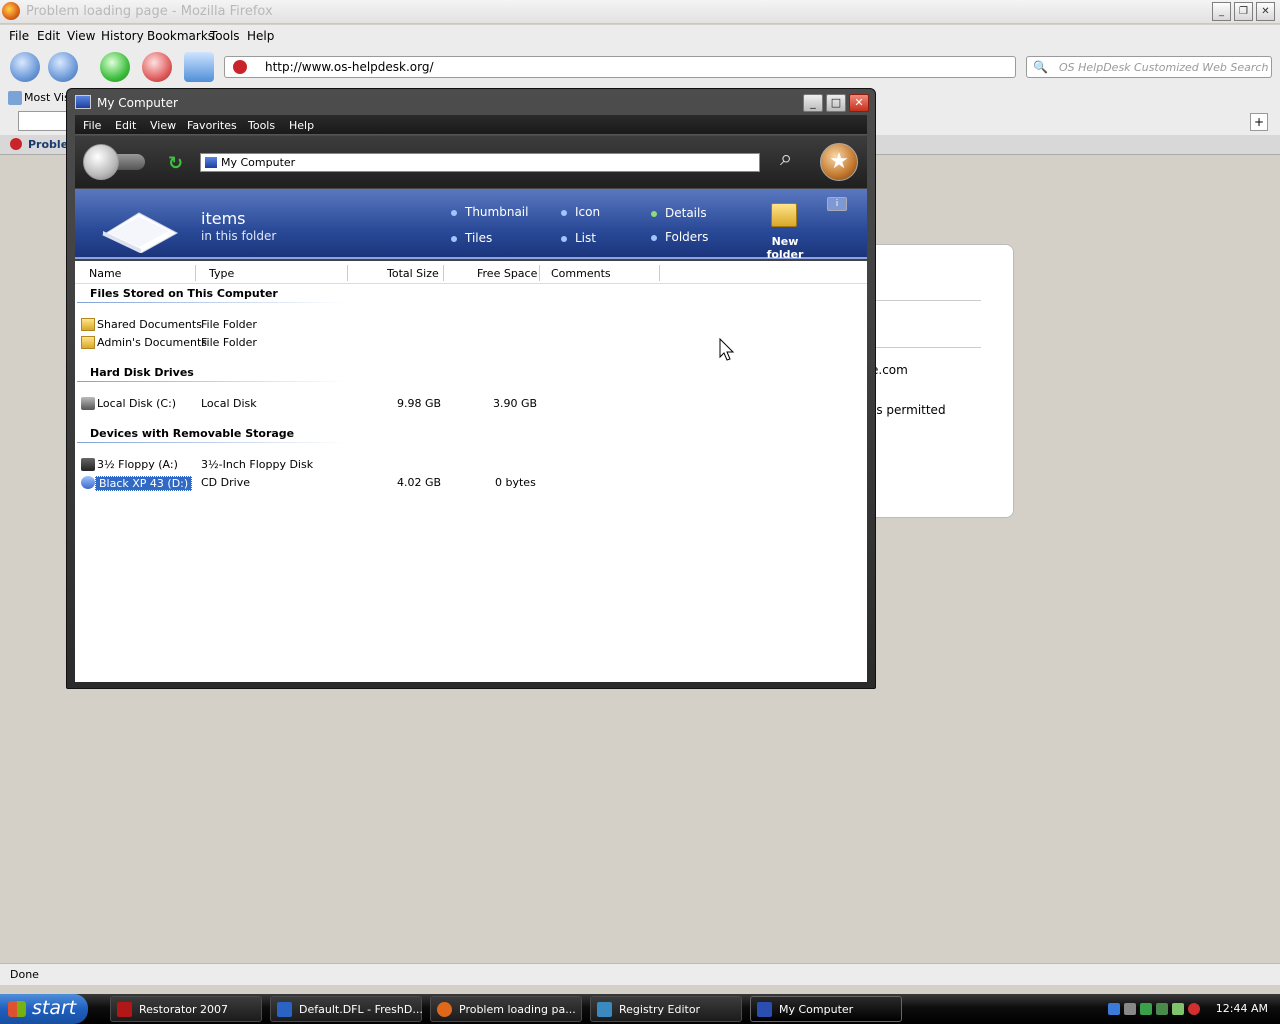  Describe the element at coordinates (580, 212) in the screenshot. I see `view-icon: Icon` at that location.